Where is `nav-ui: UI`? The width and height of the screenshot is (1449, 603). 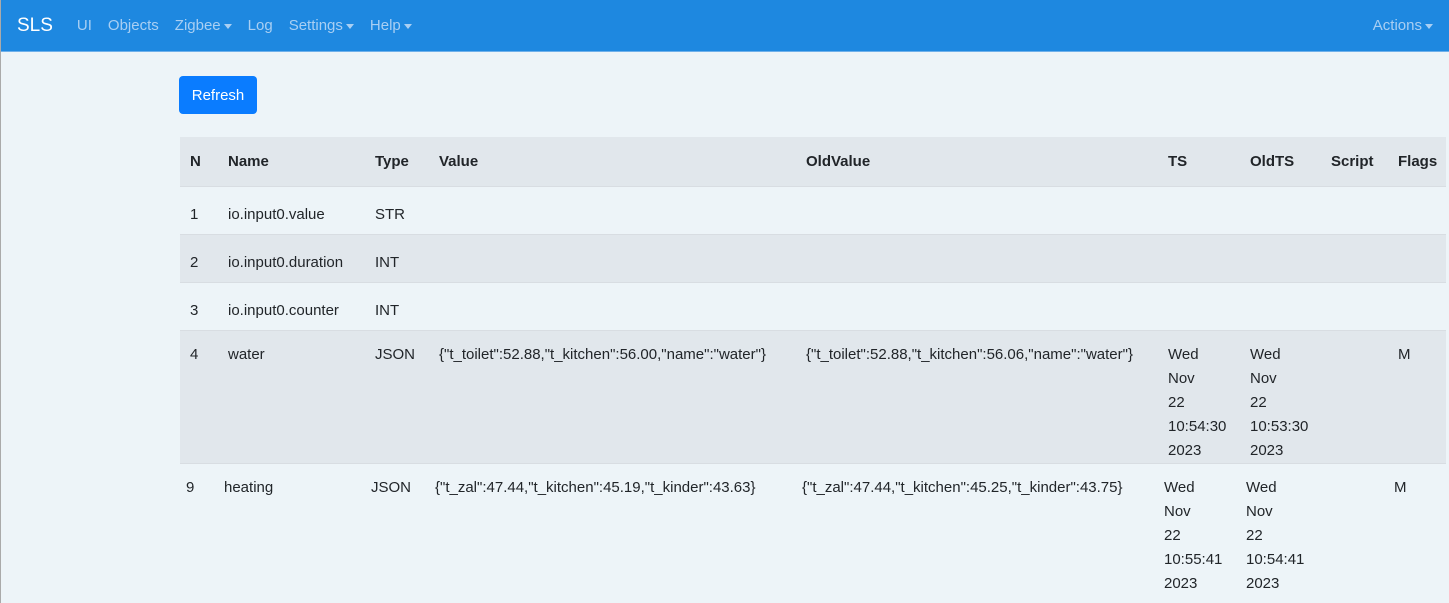
nav-ui: UI is located at coordinates (84, 25).